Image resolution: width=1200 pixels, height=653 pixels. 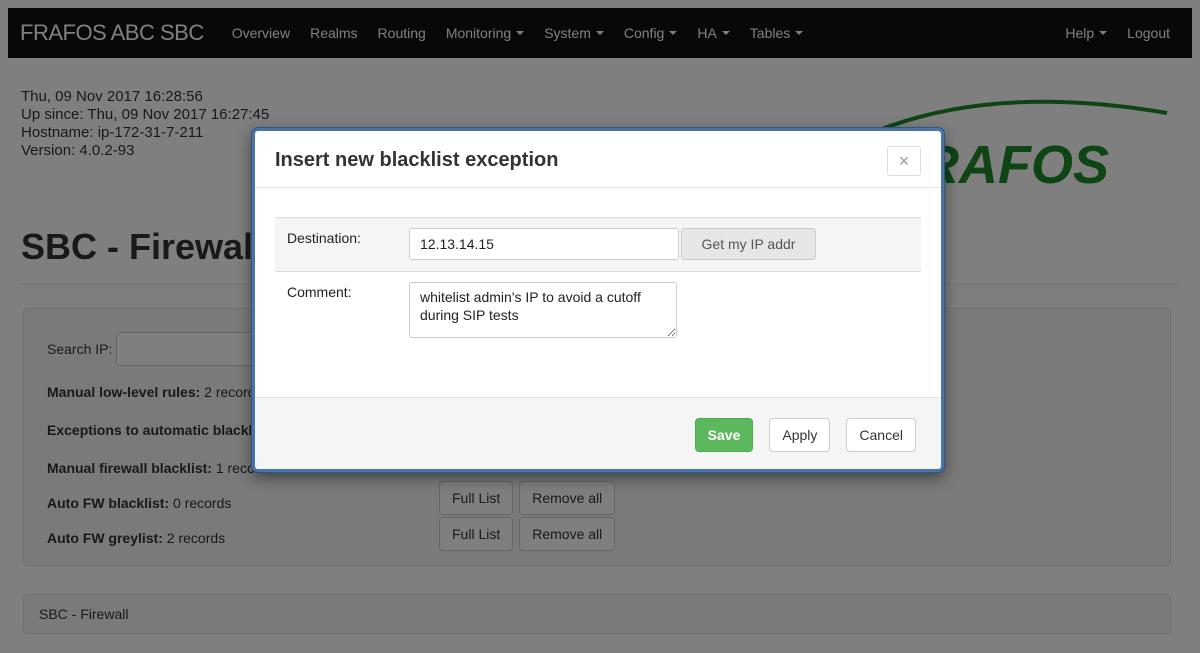 I want to click on modal-header: Insert new blacklist exception ×, so click(x=598, y=159).